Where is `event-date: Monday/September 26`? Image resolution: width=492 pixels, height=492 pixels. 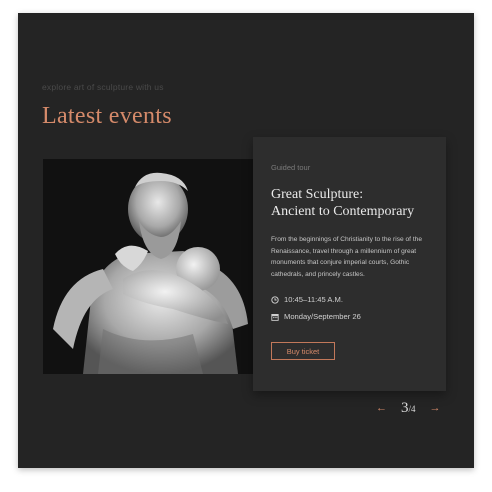 event-date: Monday/September 26 is located at coordinates (316, 316).